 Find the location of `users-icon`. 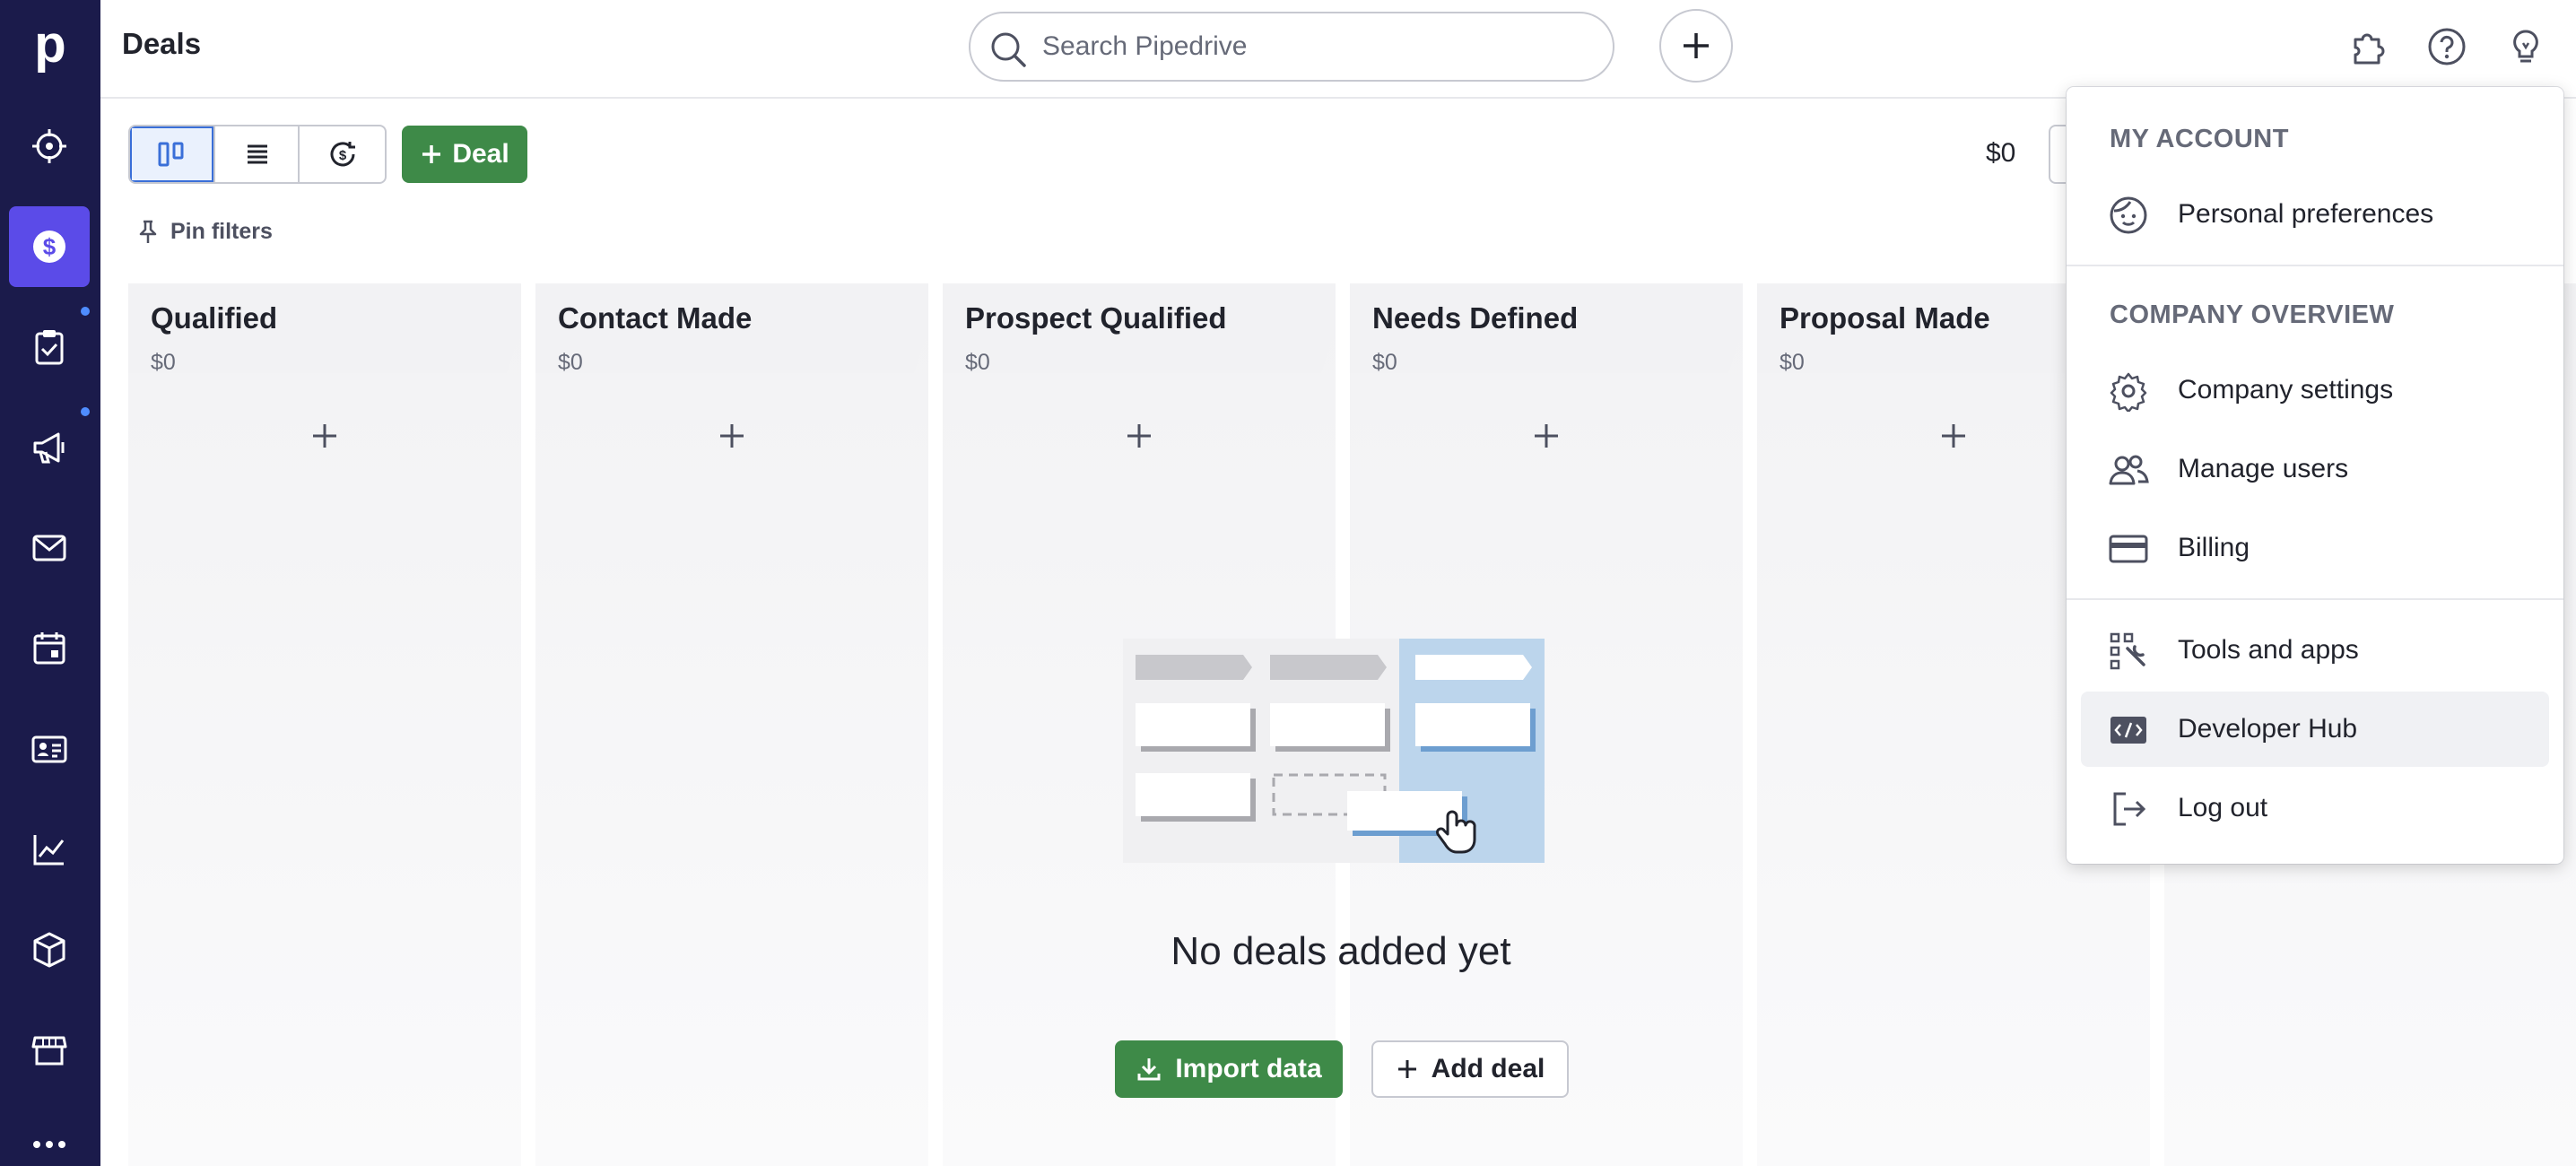

users-icon is located at coordinates (2129, 470).